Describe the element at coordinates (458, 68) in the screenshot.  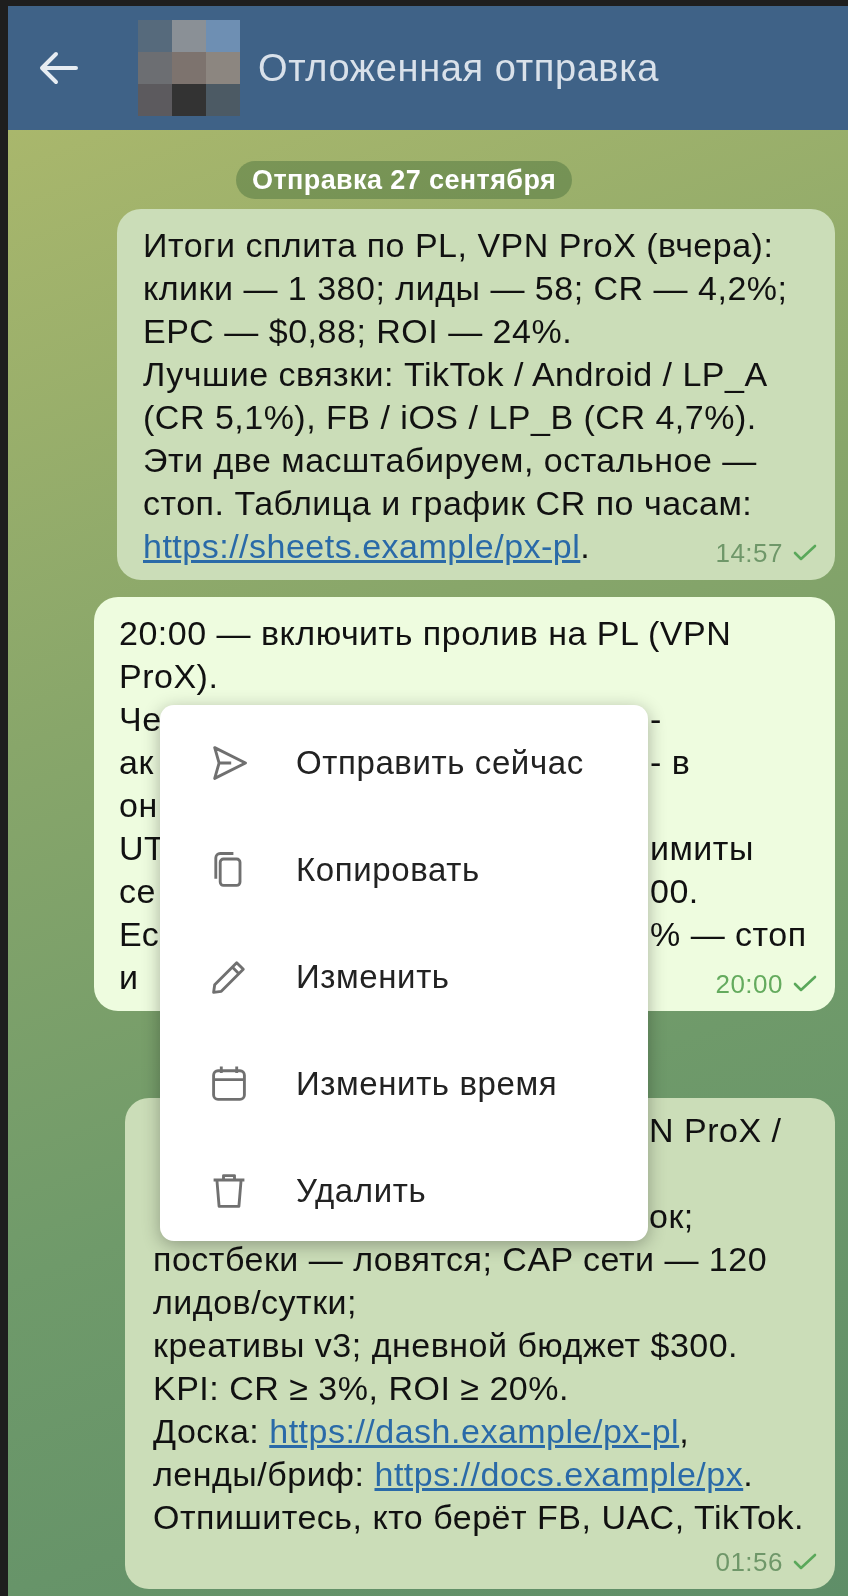
I see `window-title: Отложенная отправка` at that location.